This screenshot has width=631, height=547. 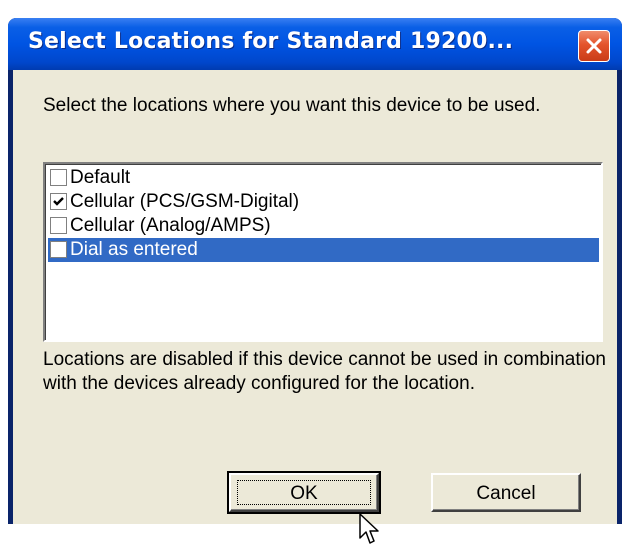 I want to click on ok-button-label: OK, so click(x=304, y=493).